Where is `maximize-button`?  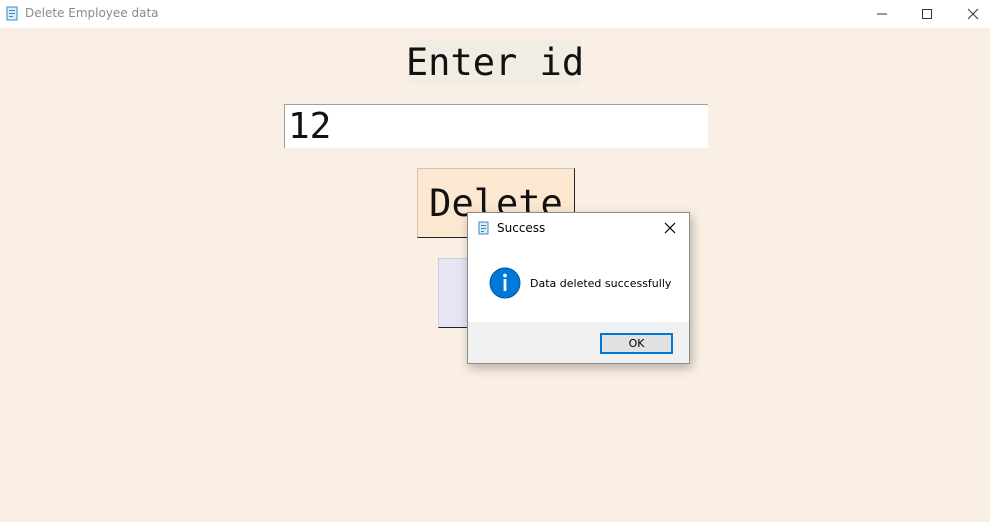 maximize-button is located at coordinates (927, 14).